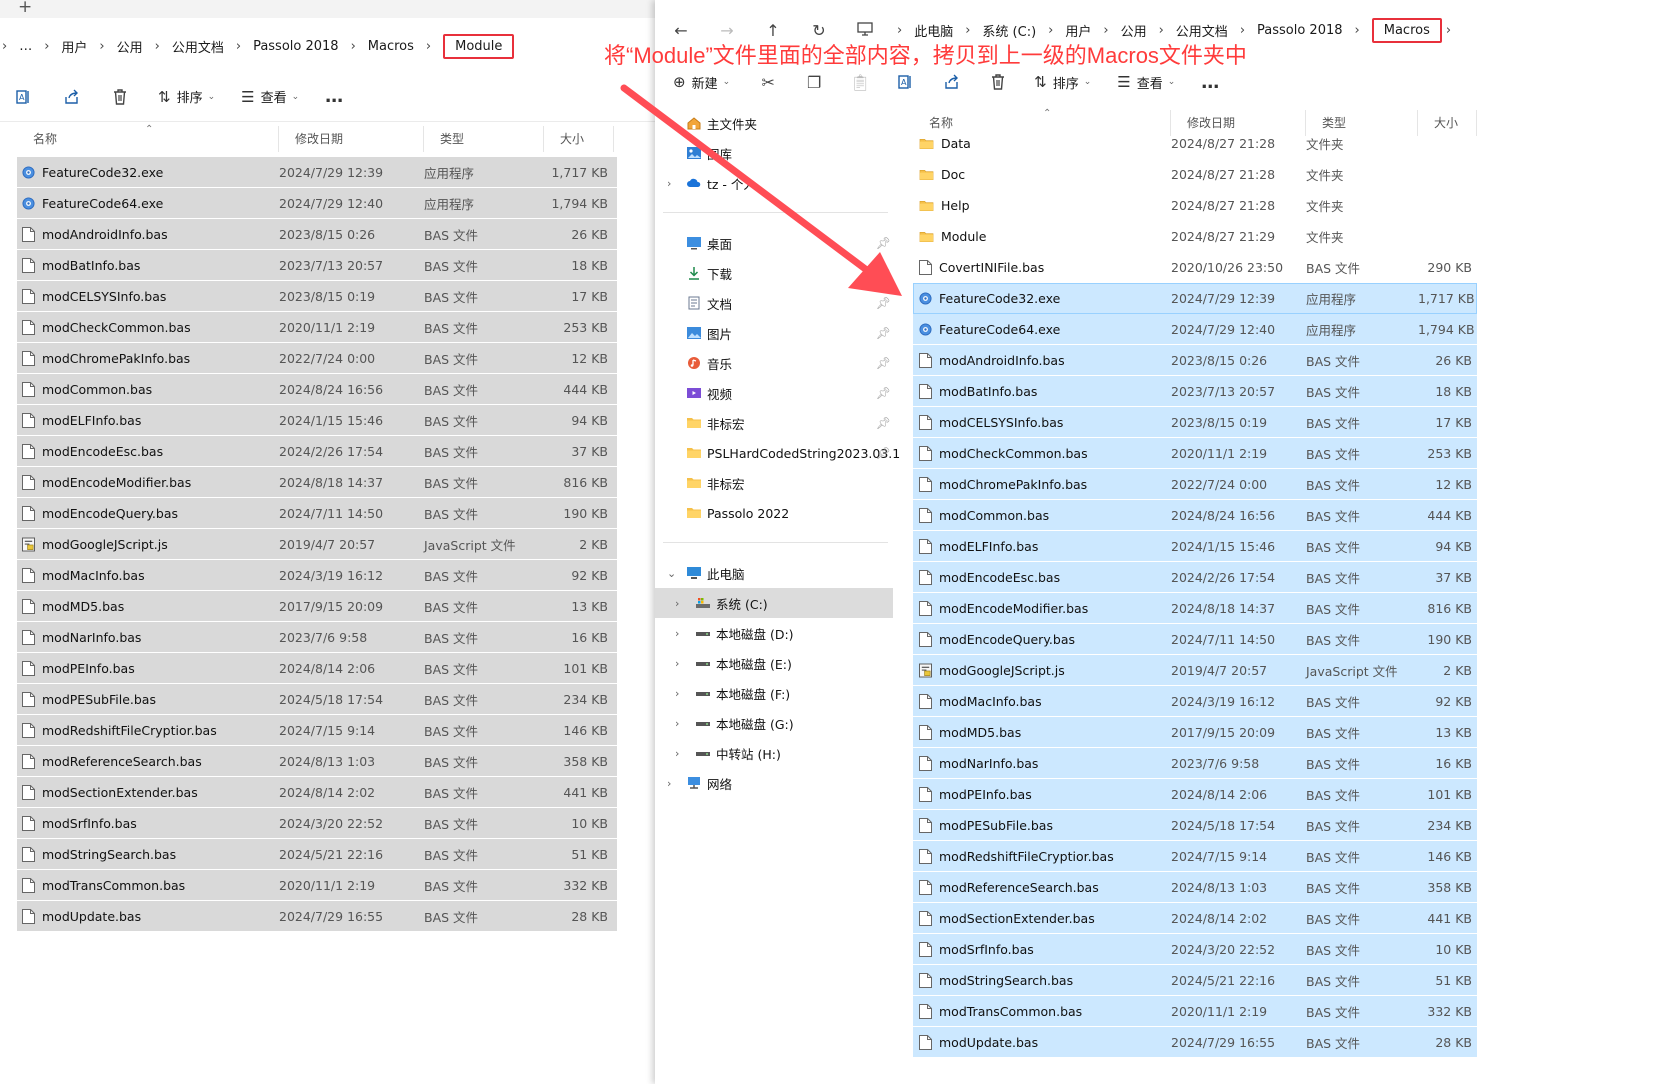 This screenshot has height=1084, width=1671. I want to click on nav-item: 非标宏 📌︎, so click(774, 423).